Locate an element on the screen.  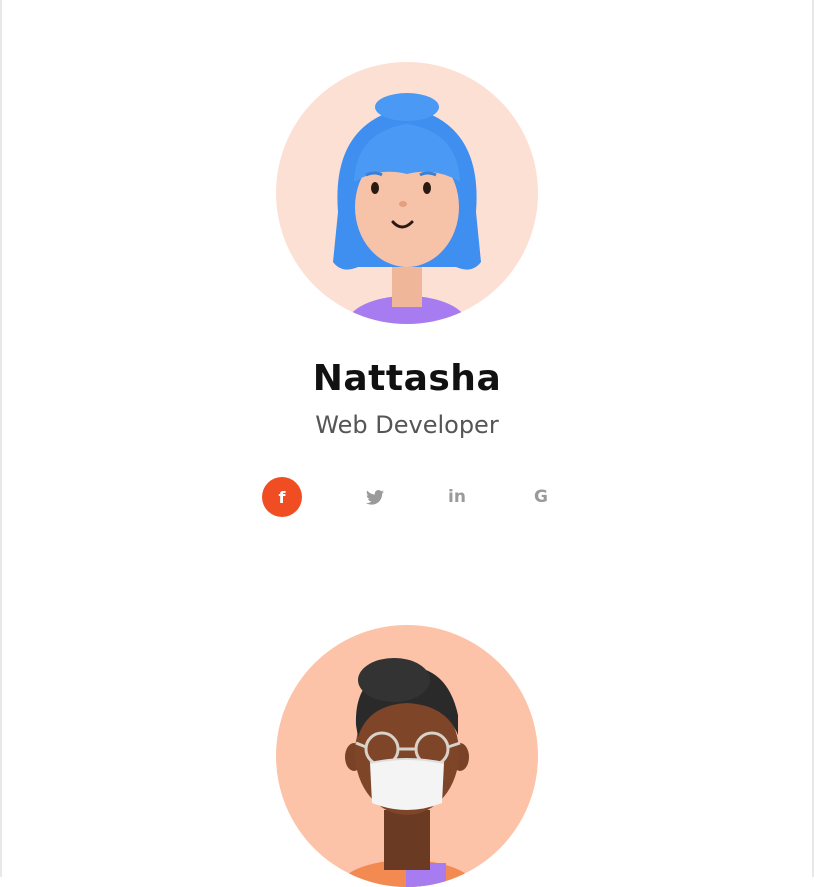
facebook-icon: f is located at coordinates (282, 497).